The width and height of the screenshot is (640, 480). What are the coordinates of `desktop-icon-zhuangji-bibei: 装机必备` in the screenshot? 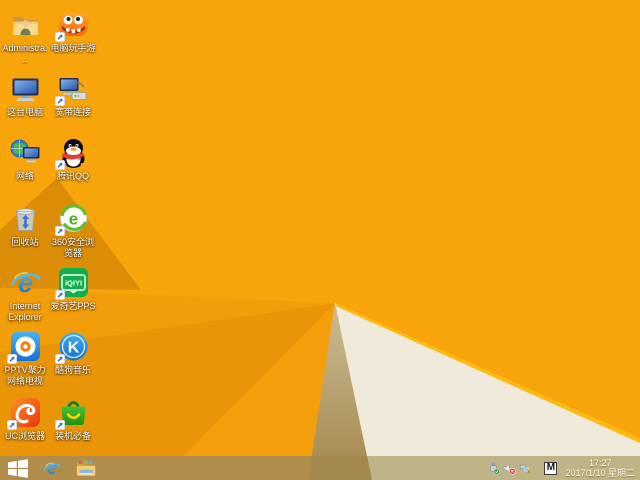 It's located at (73, 419).